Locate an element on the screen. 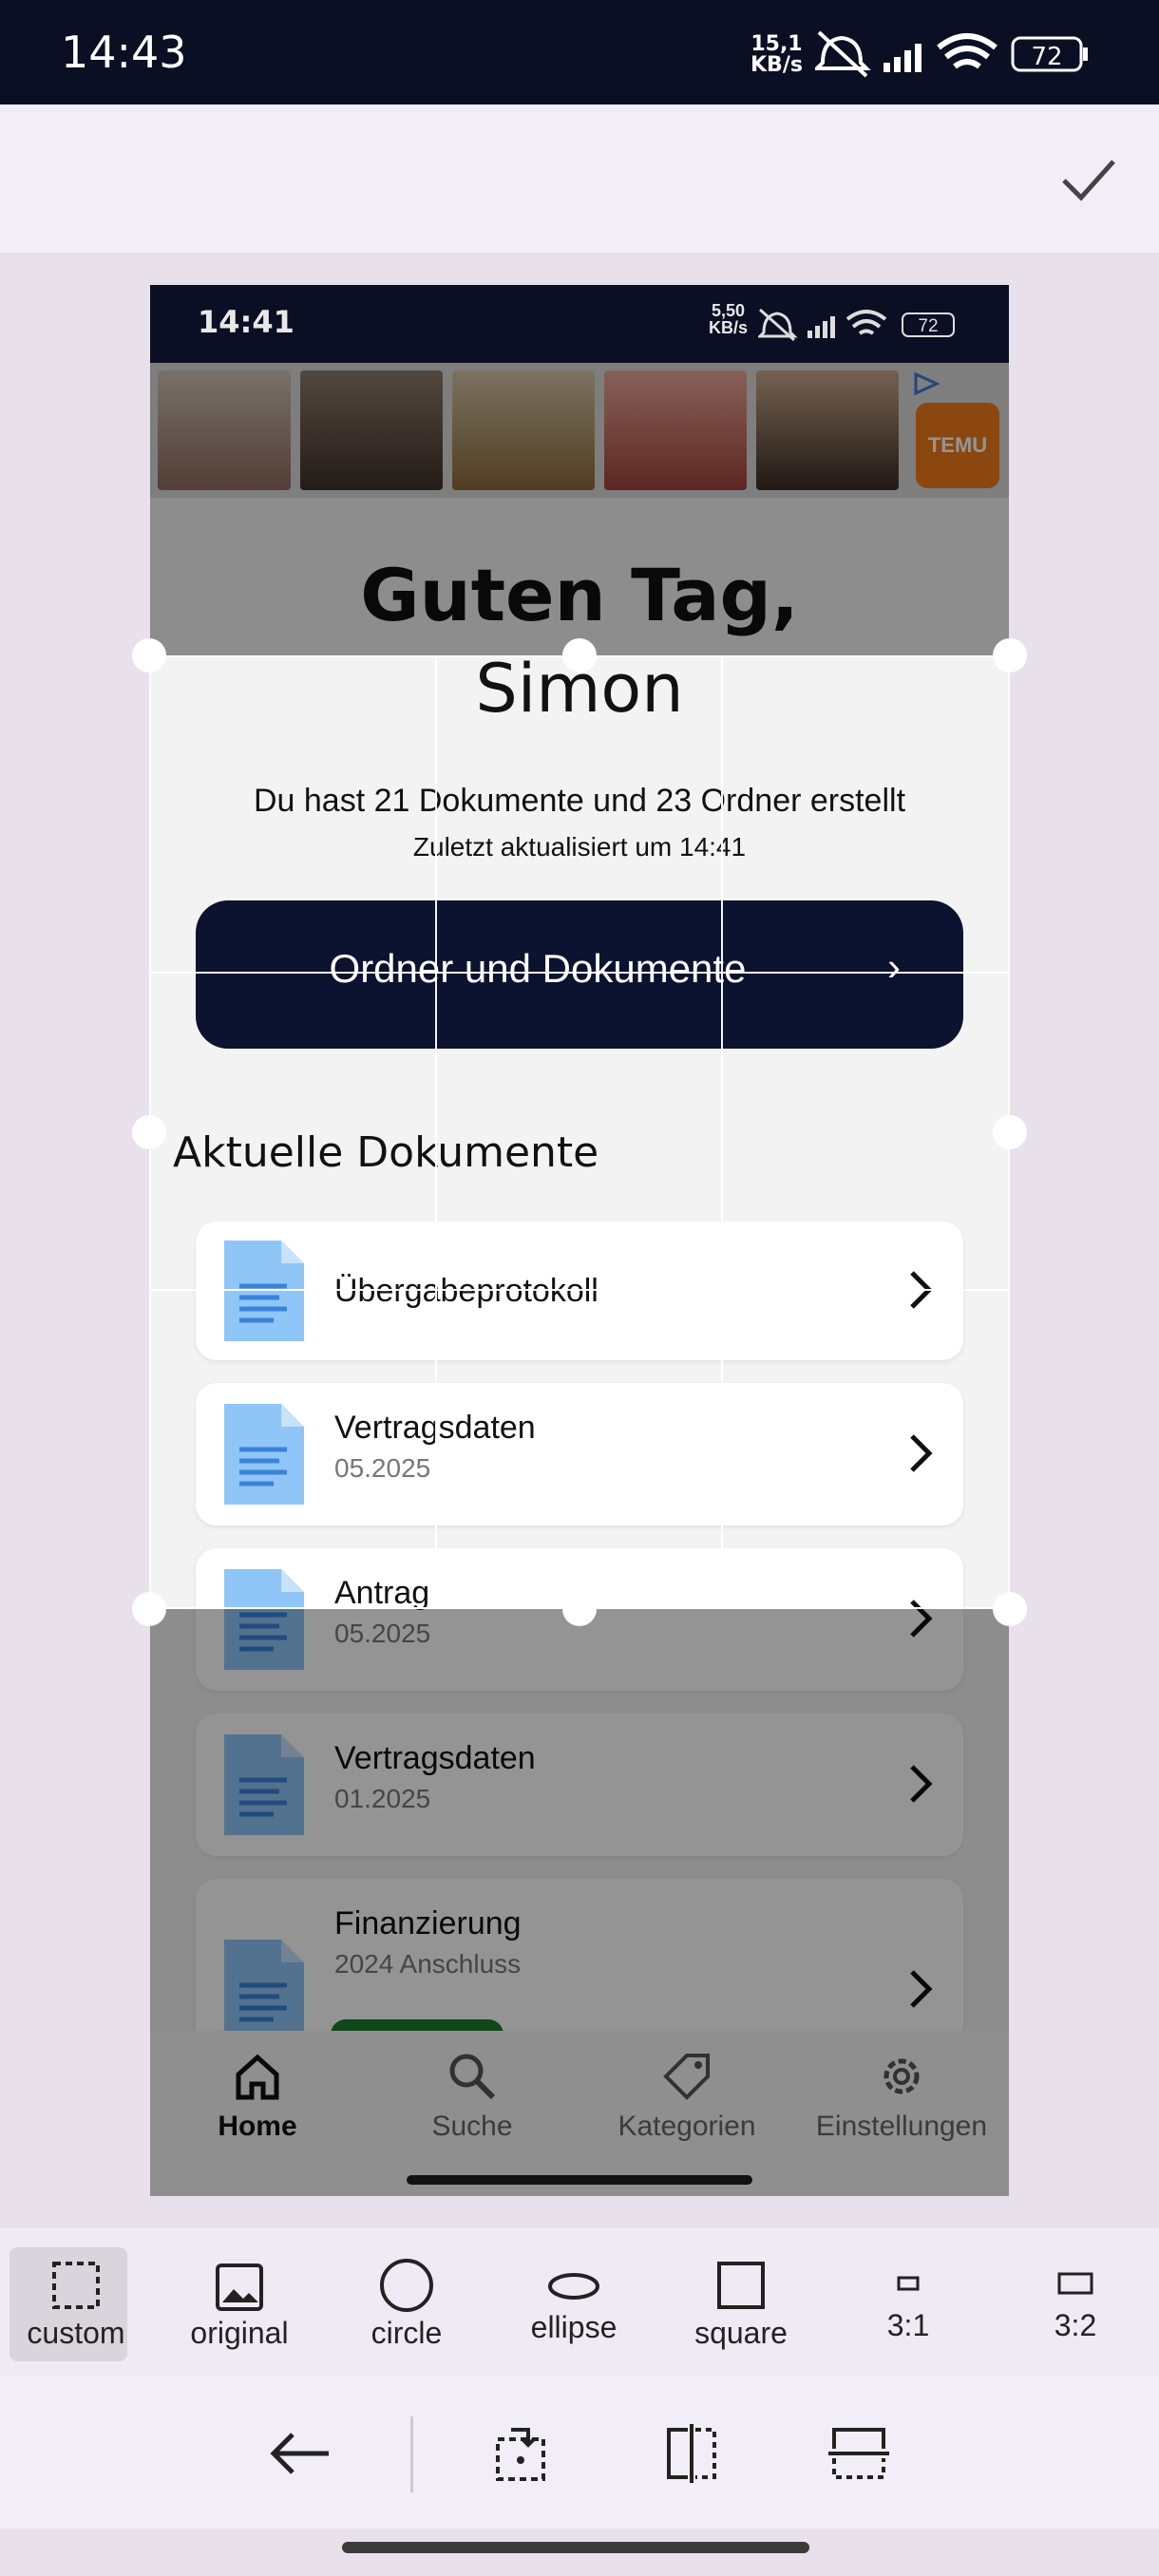 This screenshot has height=2576, width=1159. shape-custom: custom is located at coordinates (76, 2301).